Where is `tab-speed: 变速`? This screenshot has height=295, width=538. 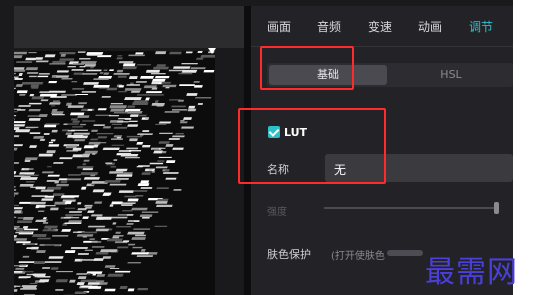 tab-speed: 变速 is located at coordinates (380, 26).